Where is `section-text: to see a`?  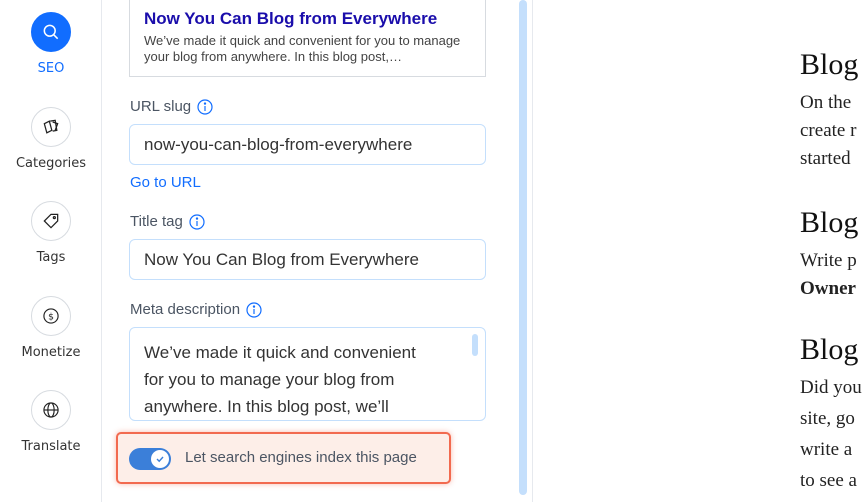
section-text: to see a is located at coordinates (828, 480).